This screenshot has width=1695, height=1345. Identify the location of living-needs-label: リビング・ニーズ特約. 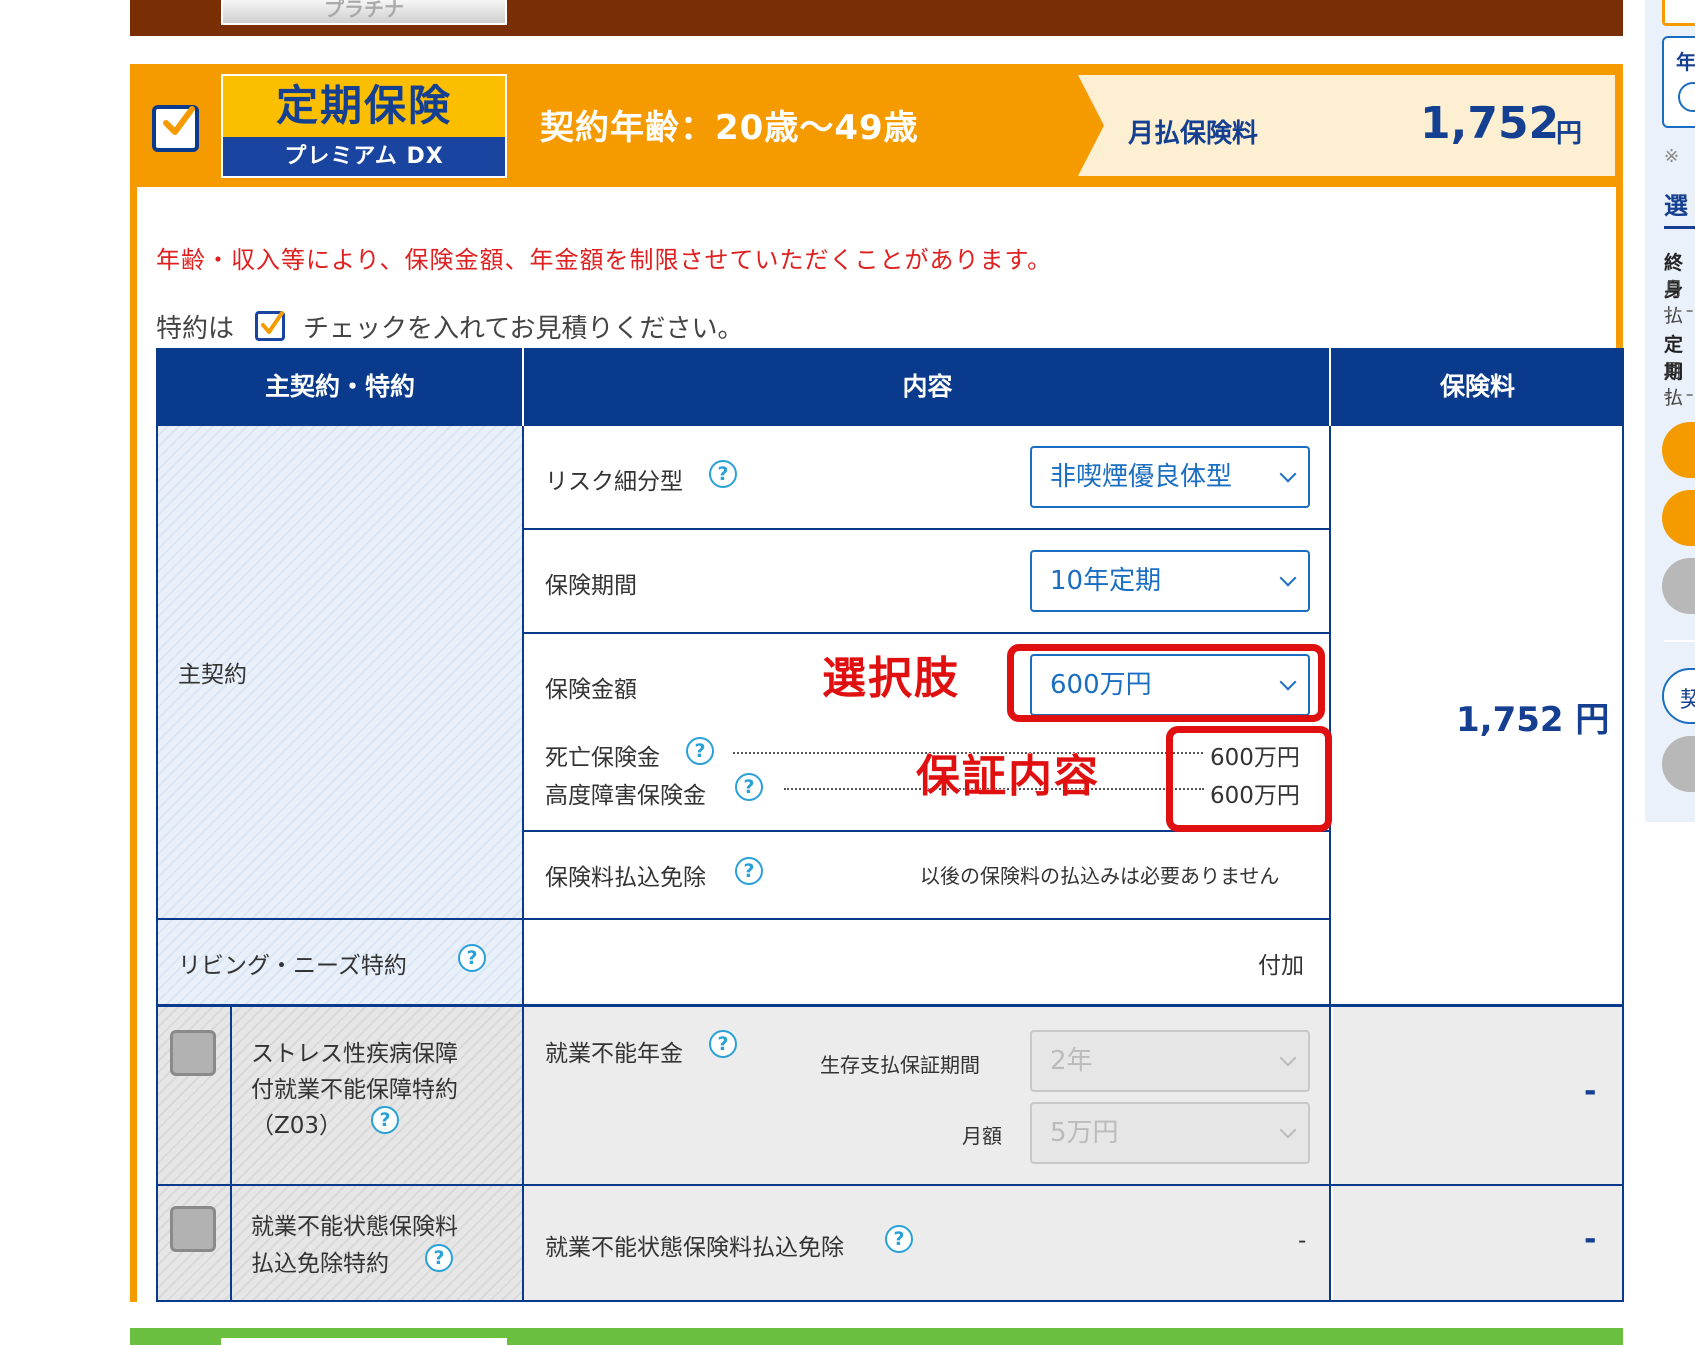
(292, 966).